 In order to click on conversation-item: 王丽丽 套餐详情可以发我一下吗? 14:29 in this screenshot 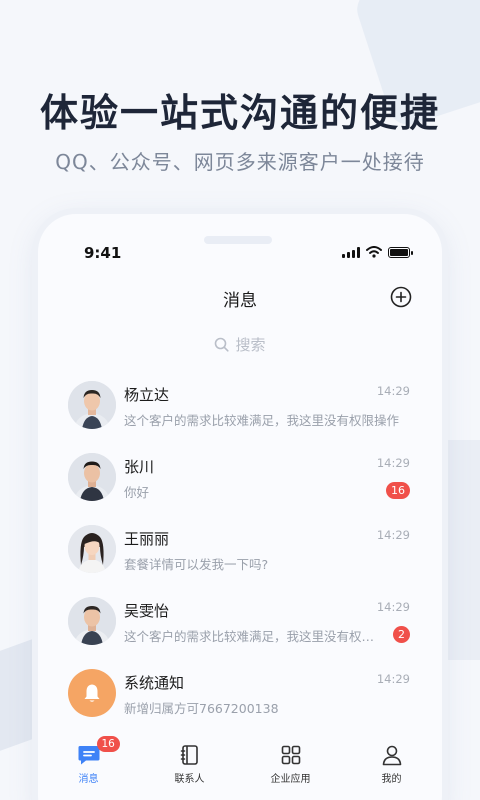, I will do `click(240, 550)`.